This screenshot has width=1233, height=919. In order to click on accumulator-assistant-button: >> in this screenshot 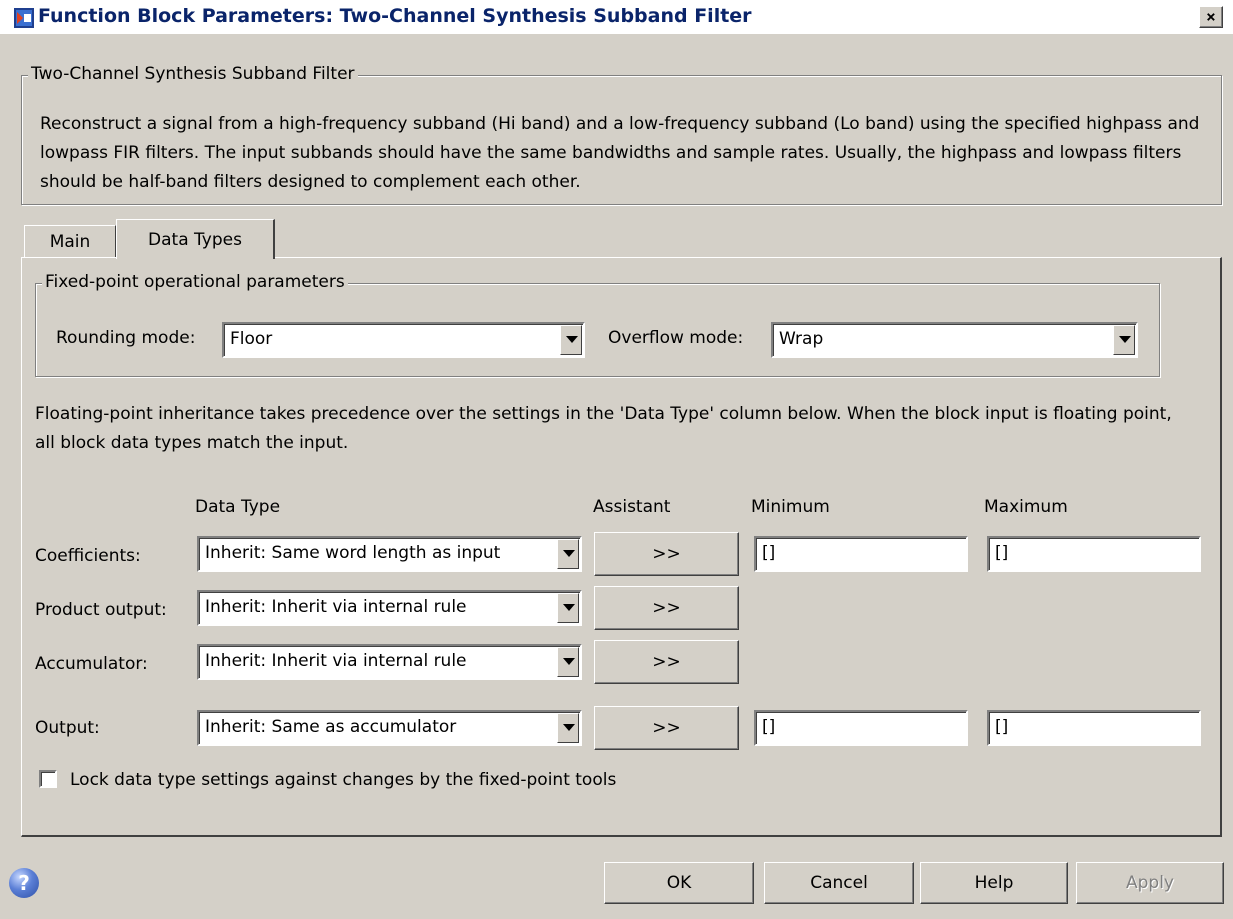, I will do `click(666, 662)`.